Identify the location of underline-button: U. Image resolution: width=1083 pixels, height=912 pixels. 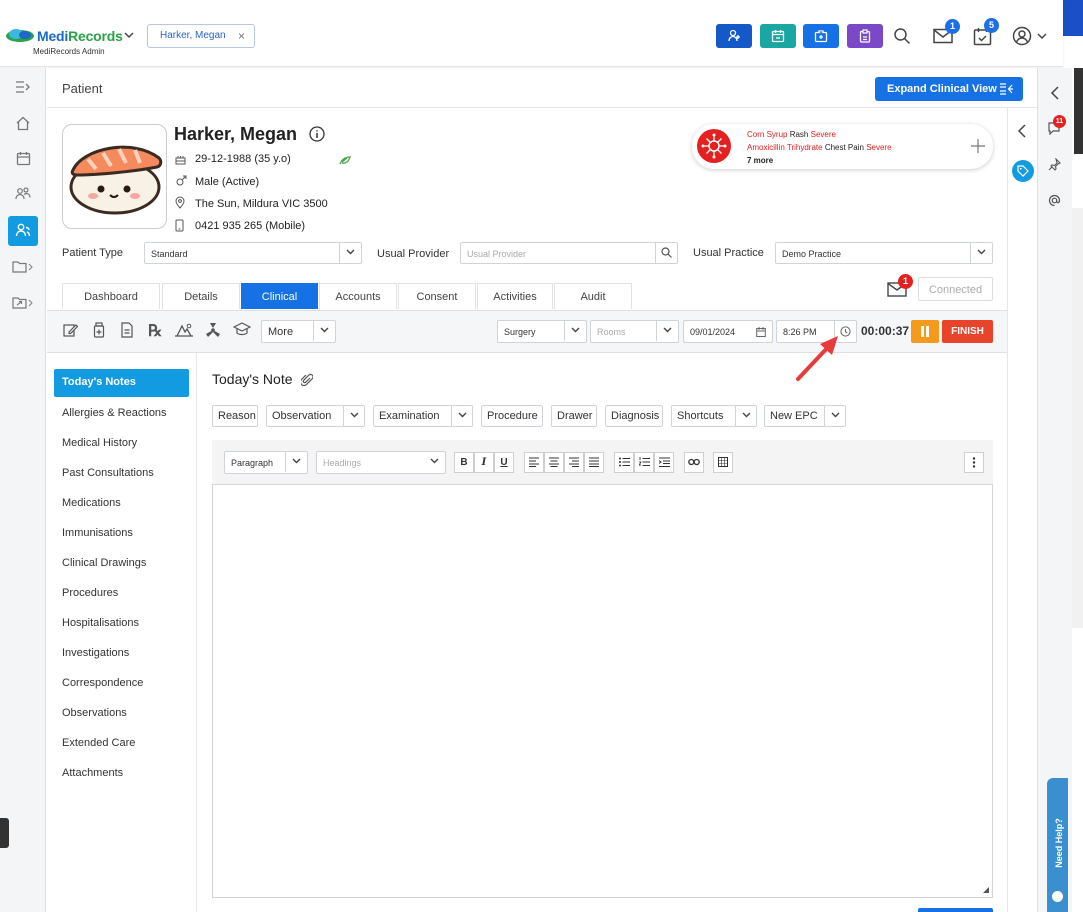
(504, 462).